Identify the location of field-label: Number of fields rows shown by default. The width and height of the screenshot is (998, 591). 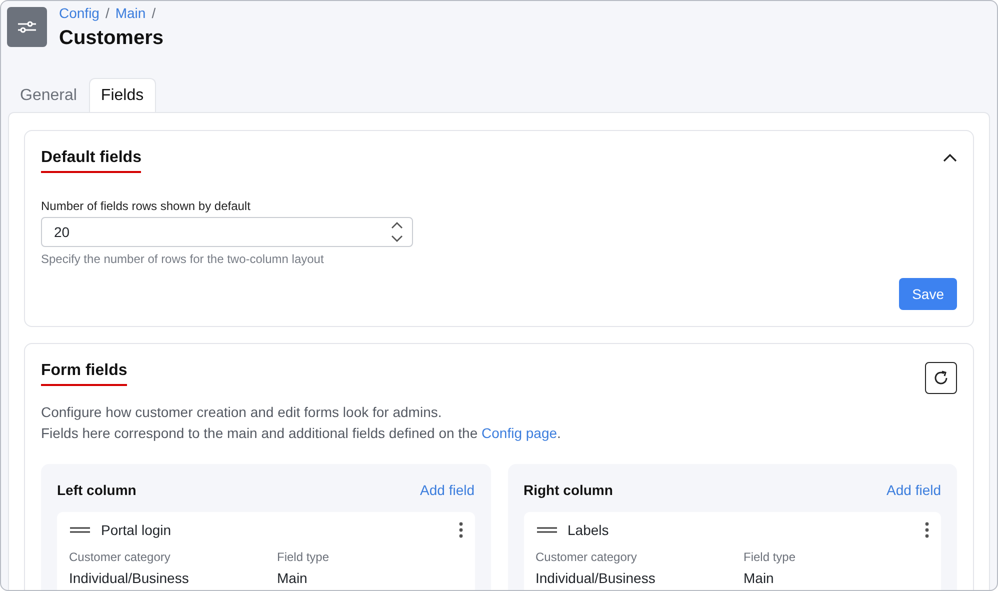
(146, 206).